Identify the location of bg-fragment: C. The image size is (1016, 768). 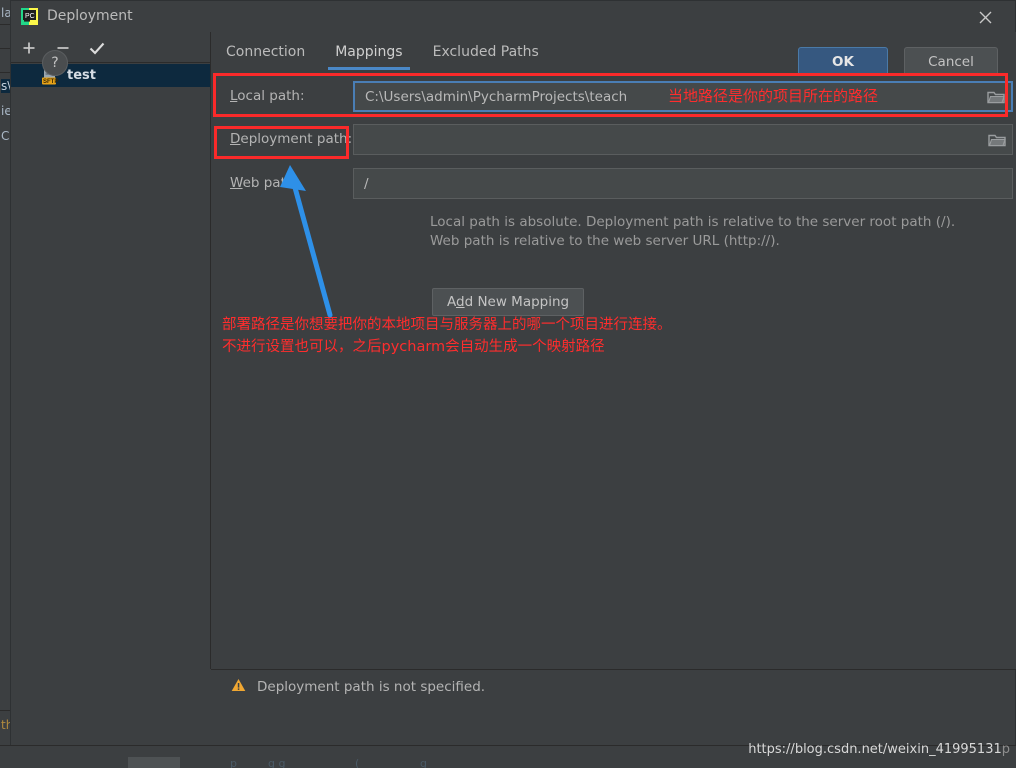
(5, 136).